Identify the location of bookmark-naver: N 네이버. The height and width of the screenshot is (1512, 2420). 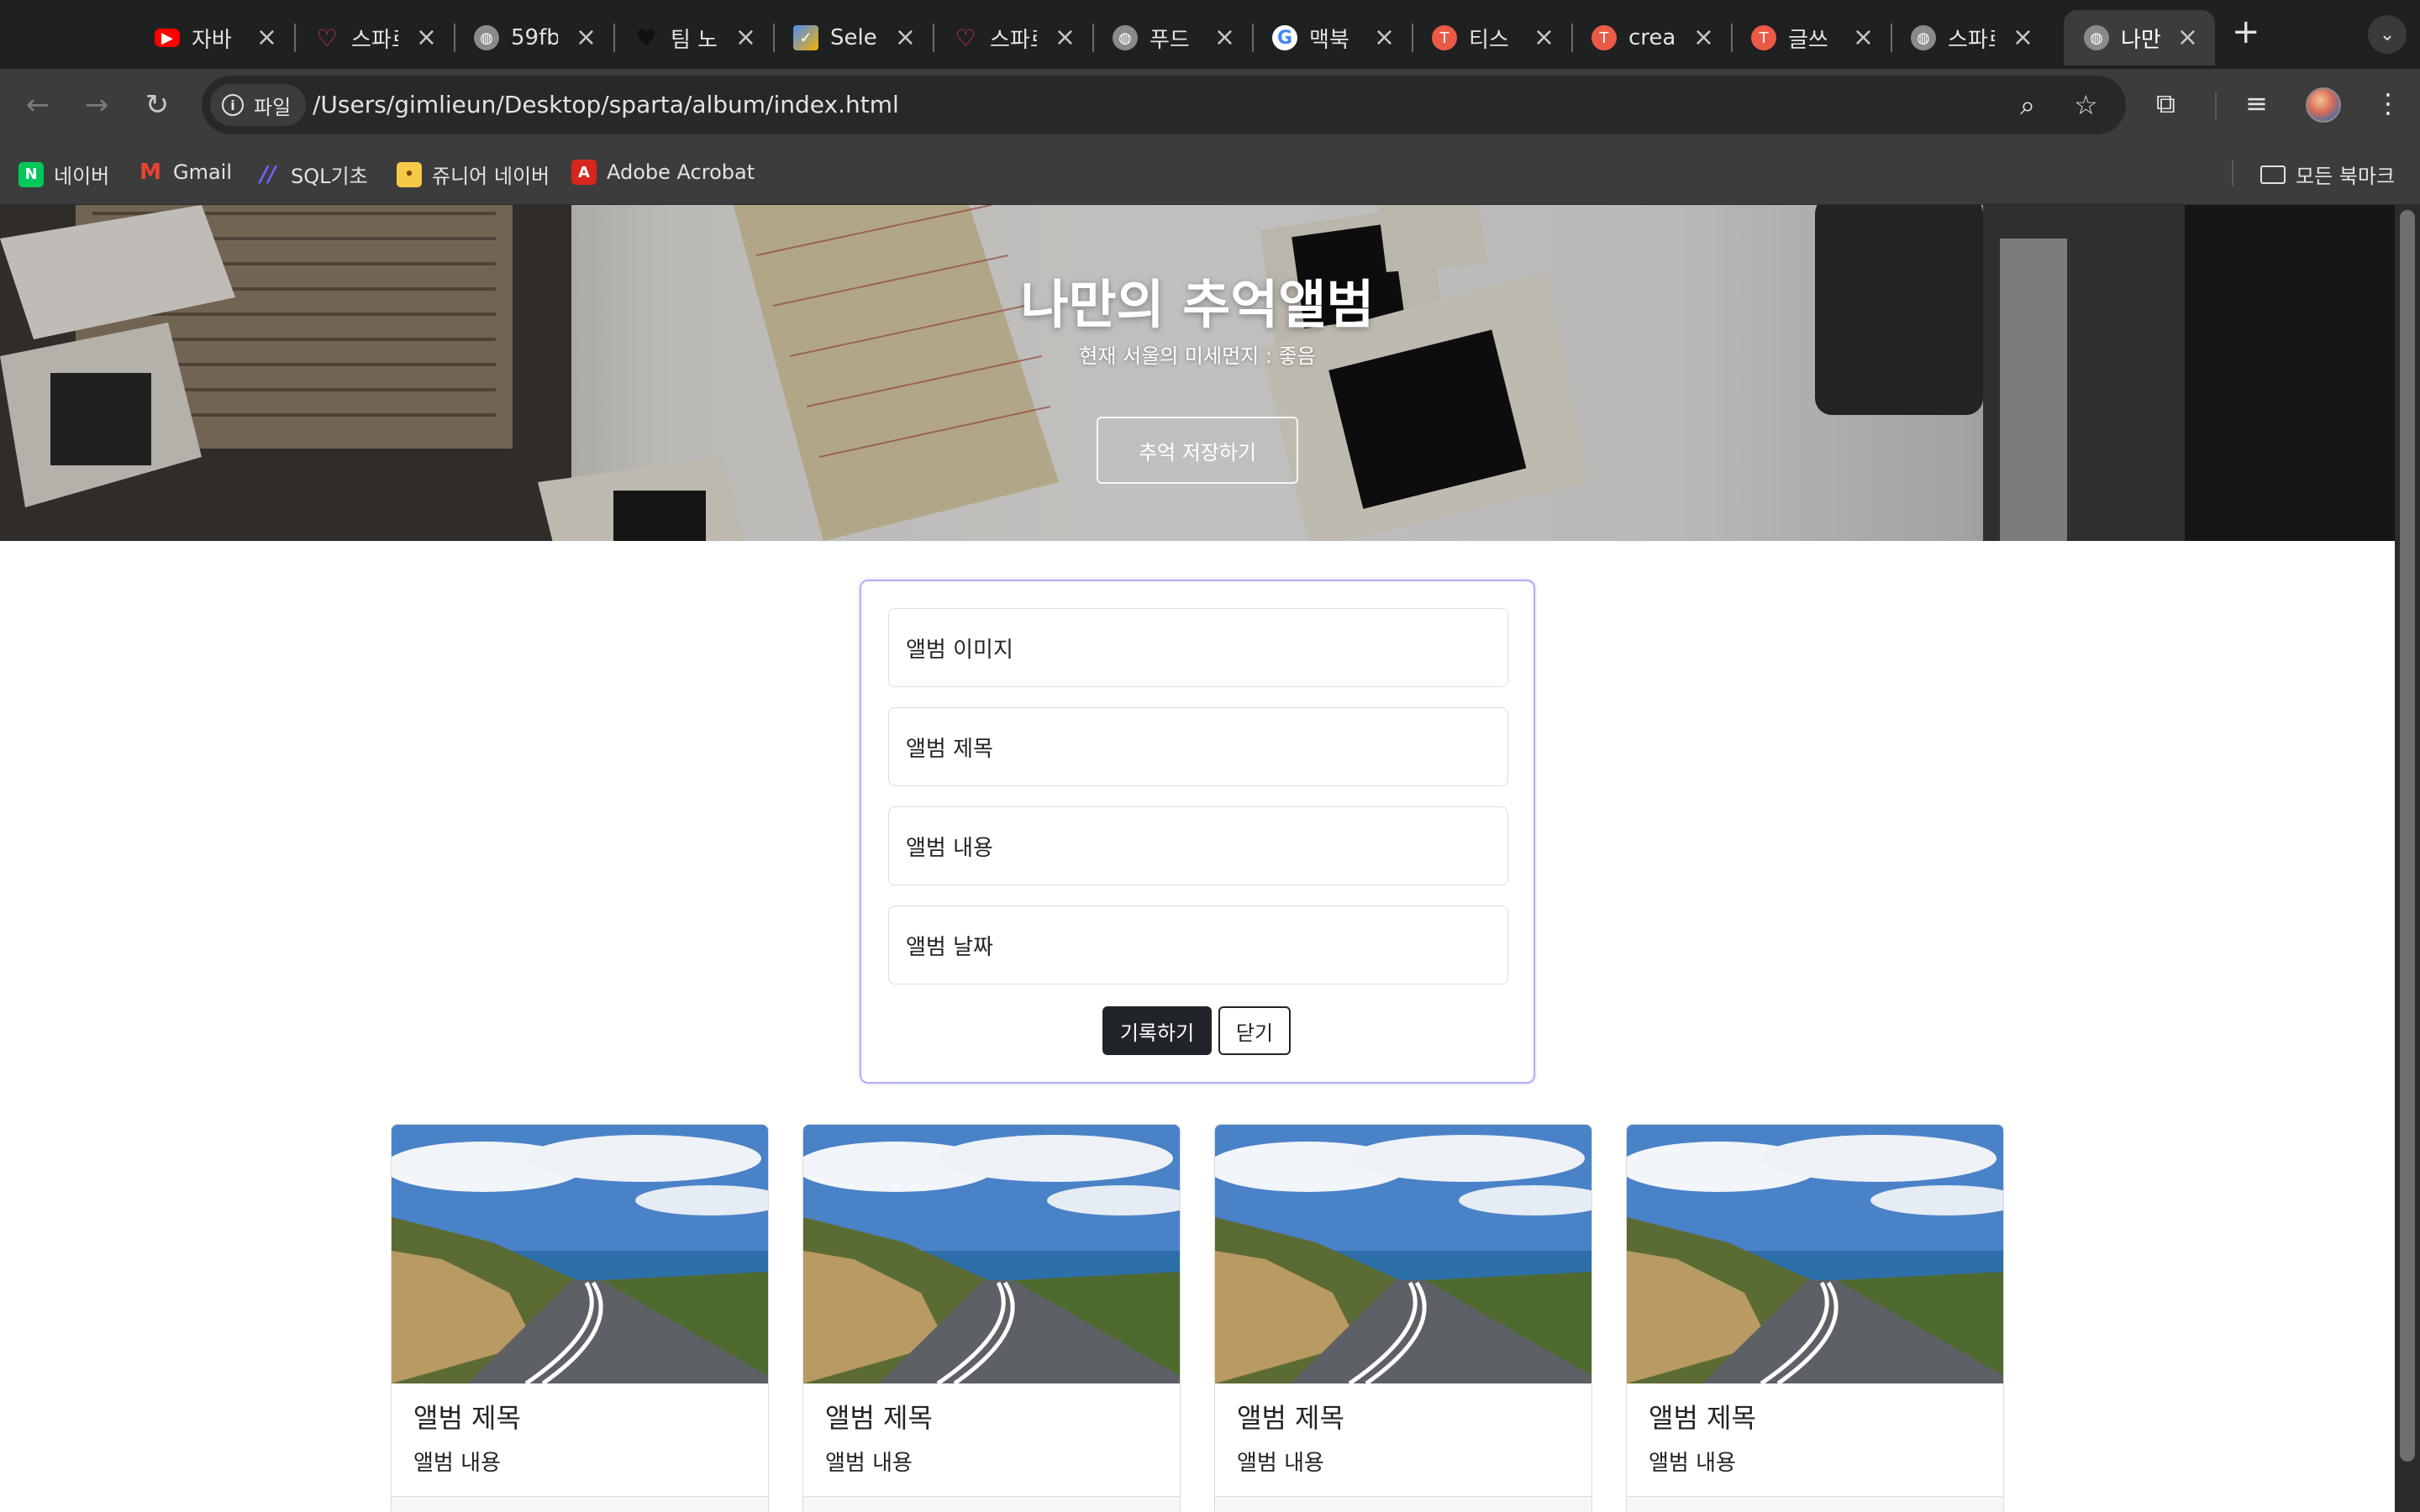
(64, 174).